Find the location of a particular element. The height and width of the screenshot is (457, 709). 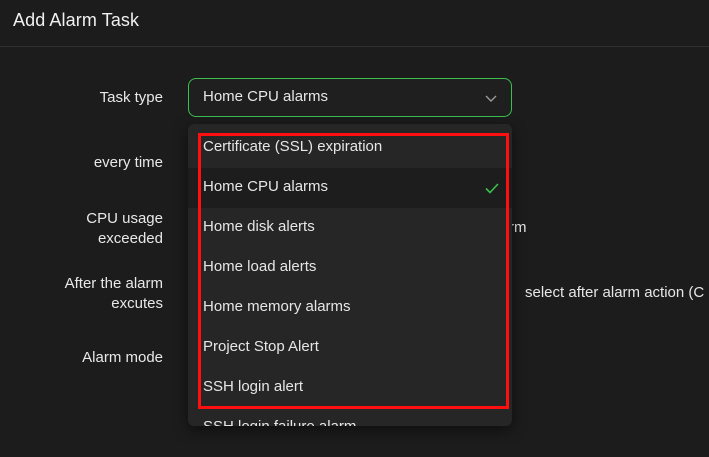

dropdown-option: Home memory alarms is located at coordinates (350, 308).